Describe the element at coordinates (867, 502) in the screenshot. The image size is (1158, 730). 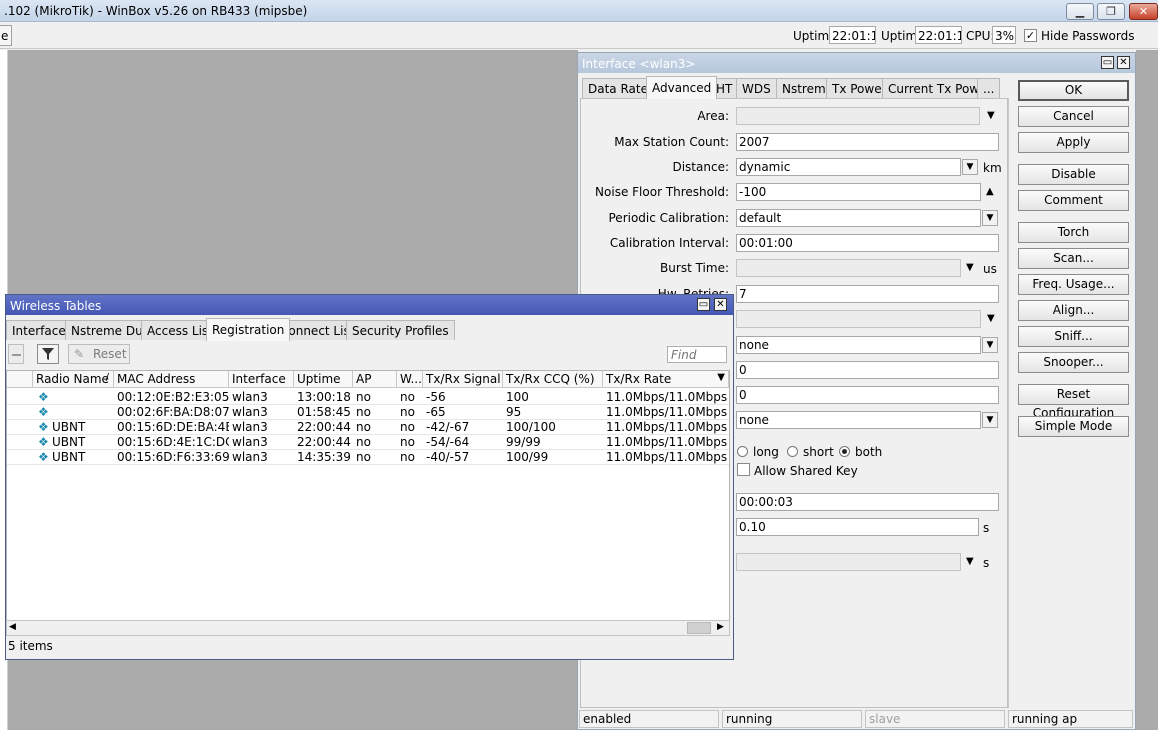
I see `row16-field: 00:00:03` at that location.